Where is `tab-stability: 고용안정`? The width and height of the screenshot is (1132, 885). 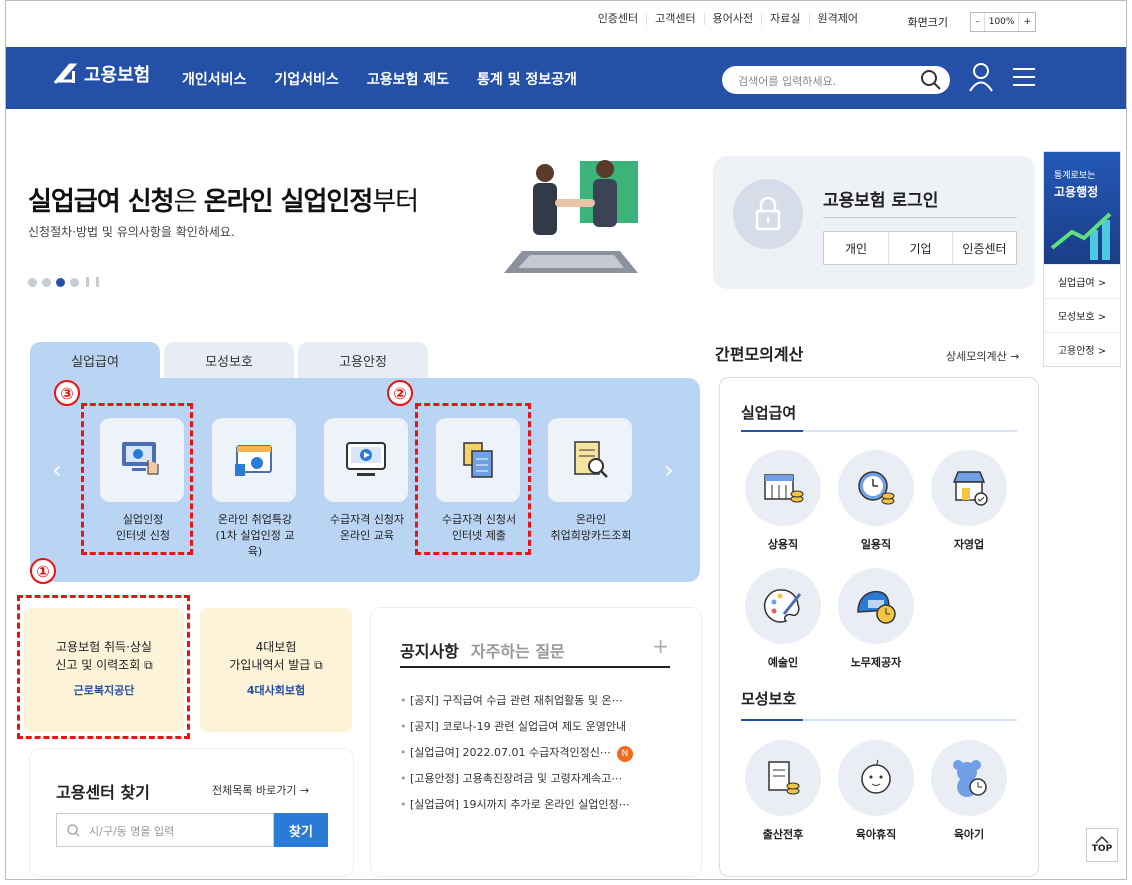
tab-stability: 고용안정 is located at coordinates (363, 360).